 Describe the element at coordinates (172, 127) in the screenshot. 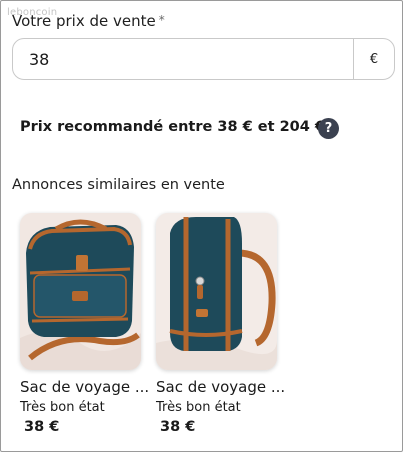

I see `recommended-price-text: Prix recommandé entre 38 € et 204 €` at that location.